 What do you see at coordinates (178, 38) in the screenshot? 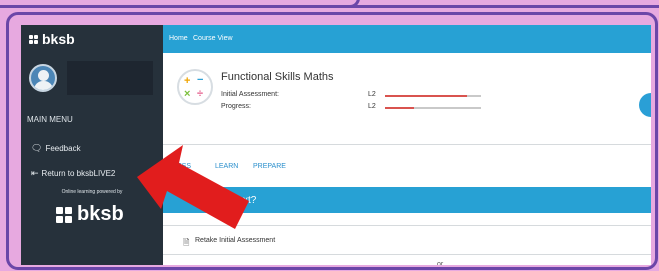
I see `breadcrumb-home: Home` at bounding box center [178, 38].